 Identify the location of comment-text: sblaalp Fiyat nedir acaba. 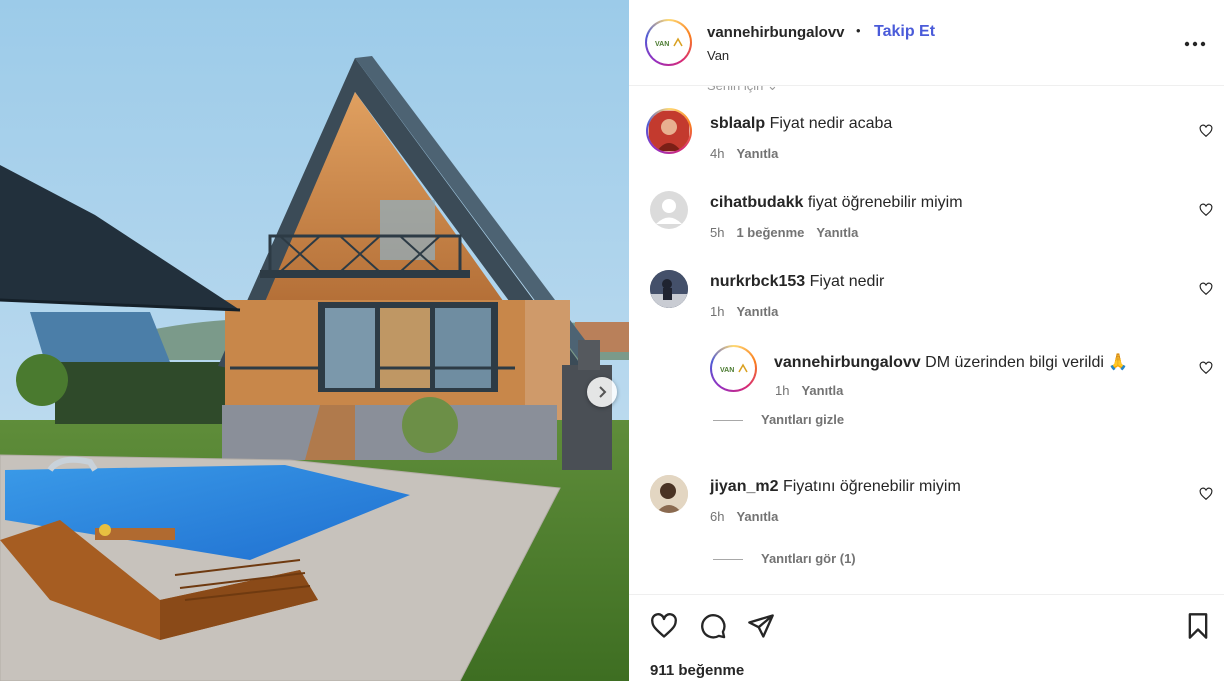
(801, 124).